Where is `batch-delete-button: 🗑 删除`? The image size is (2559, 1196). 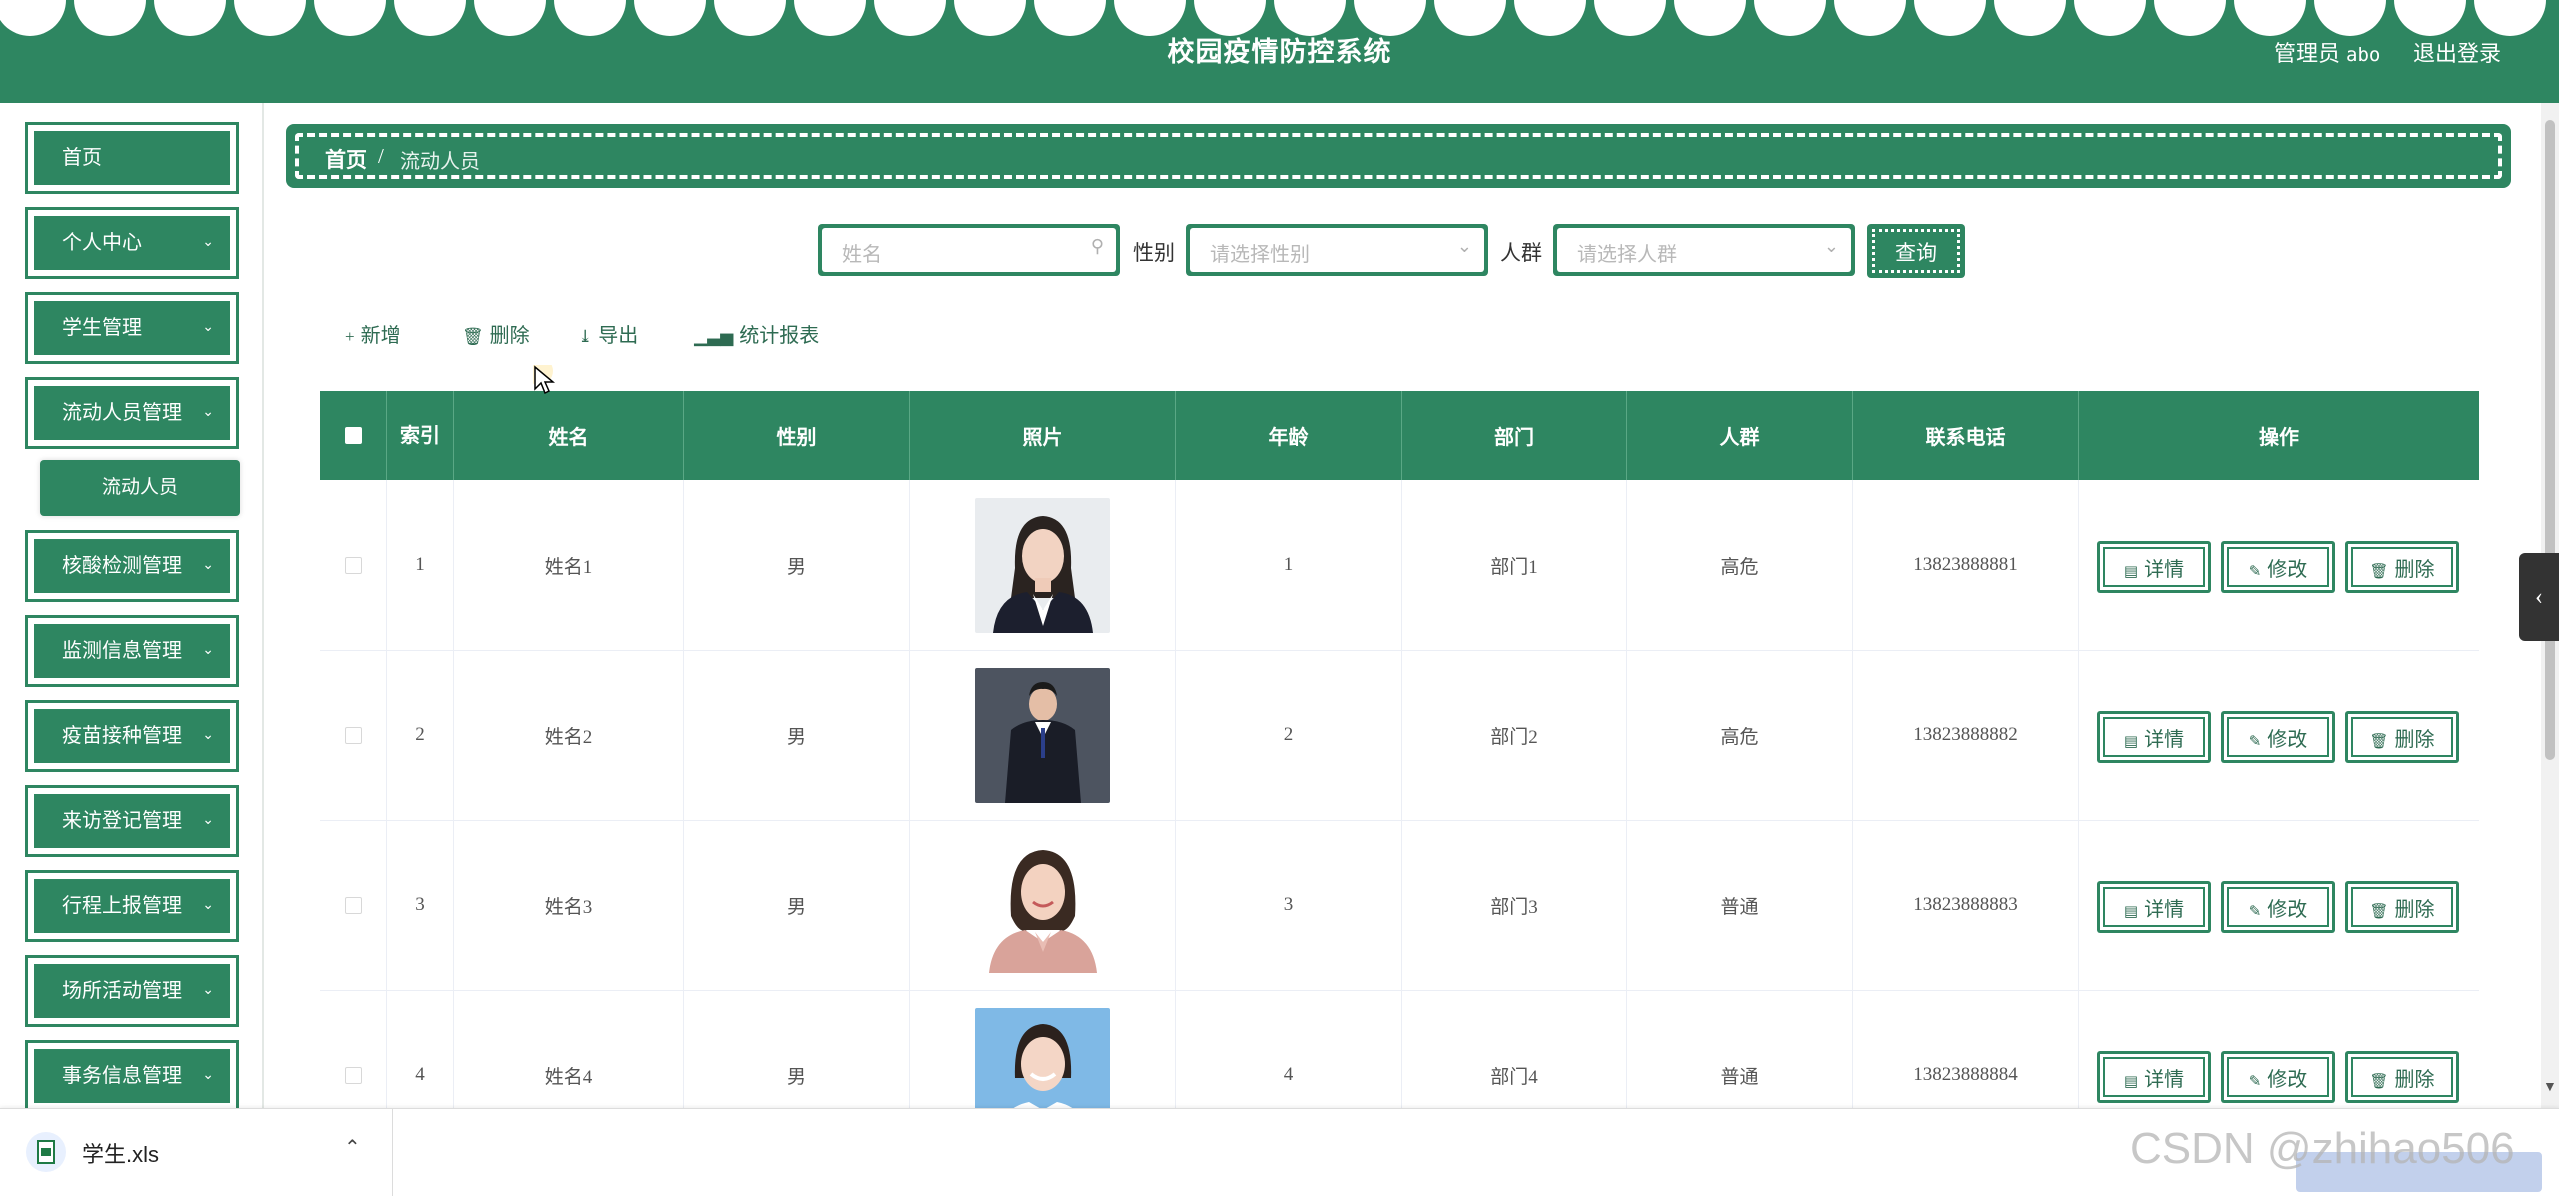 batch-delete-button: 🗑 删除 is located at coordinates (496, 333).